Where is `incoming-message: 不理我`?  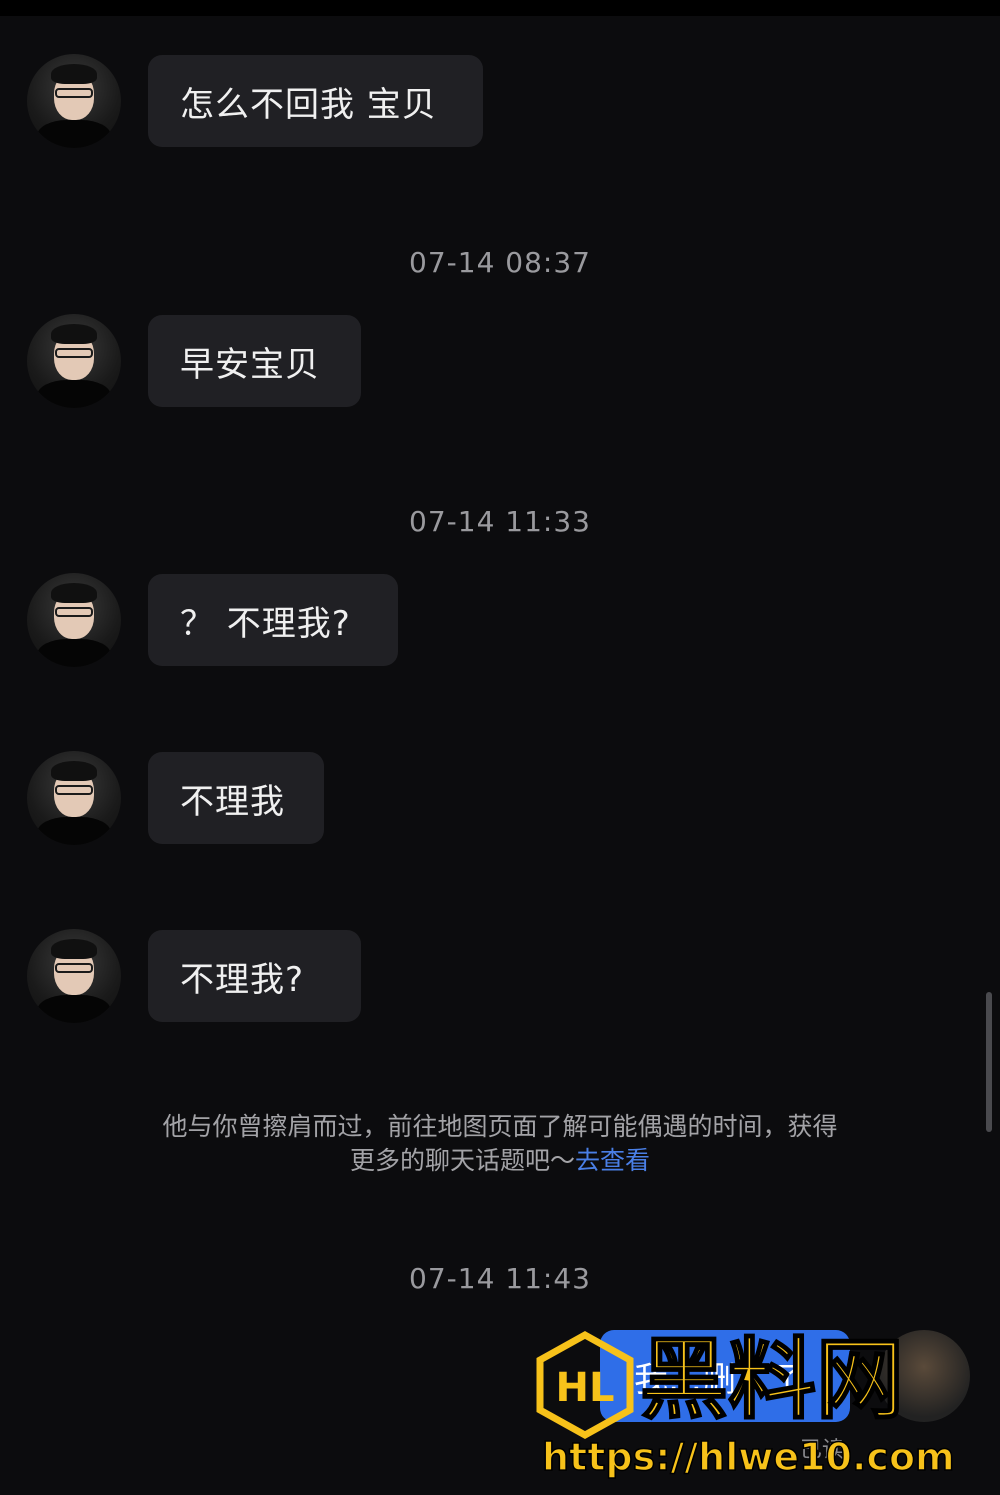 incoming-message: 不理我 is located at coordinates (236, 798).